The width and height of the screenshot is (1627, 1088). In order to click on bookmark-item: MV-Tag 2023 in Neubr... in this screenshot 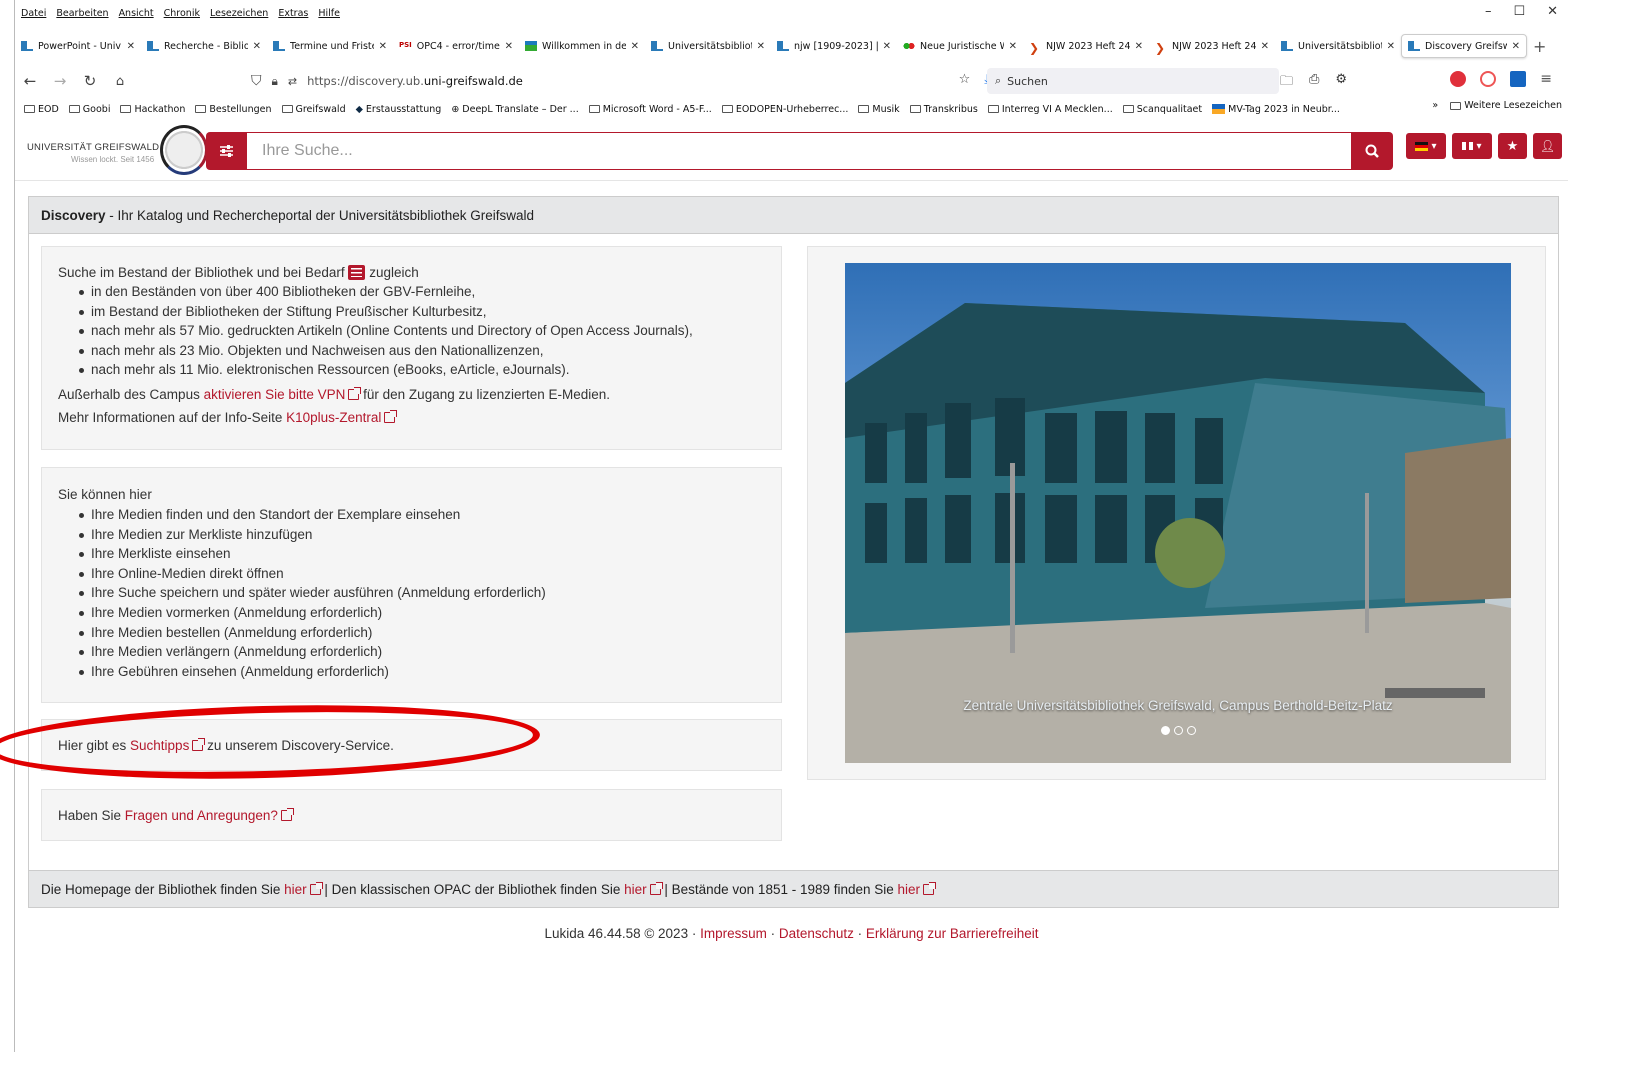, I will do `click(1276, 109)`.